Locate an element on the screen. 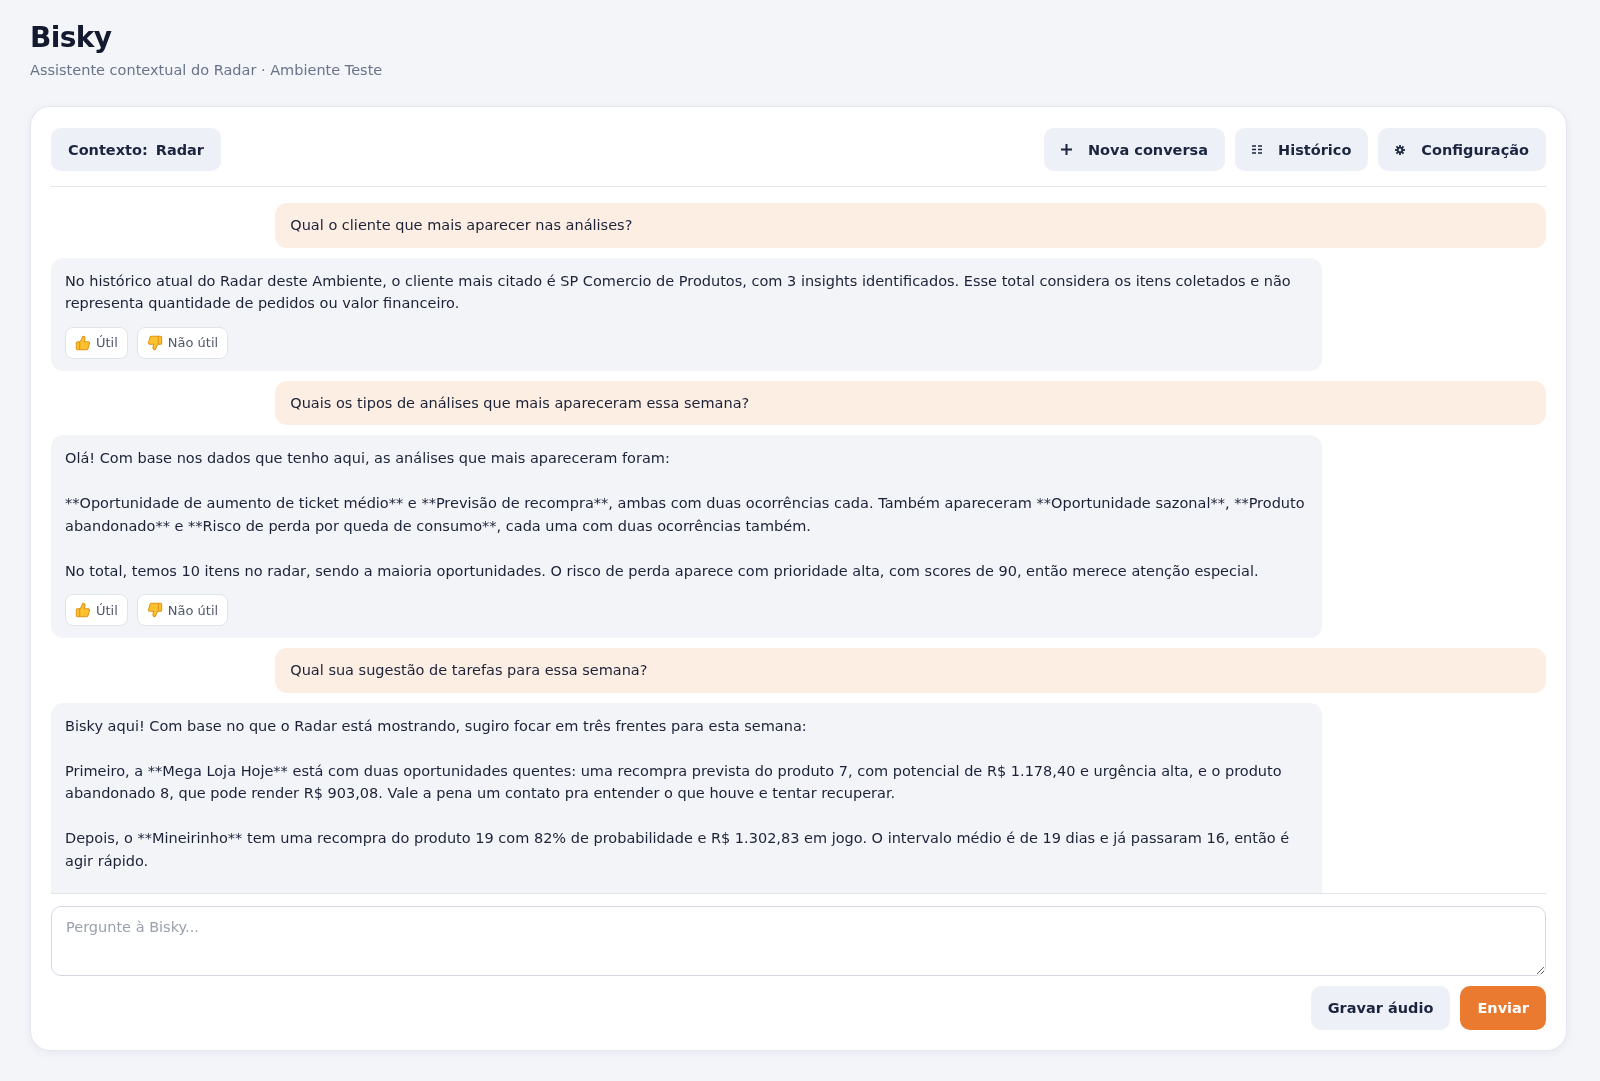  context-value: Radar is located at coordinates (179, 149).